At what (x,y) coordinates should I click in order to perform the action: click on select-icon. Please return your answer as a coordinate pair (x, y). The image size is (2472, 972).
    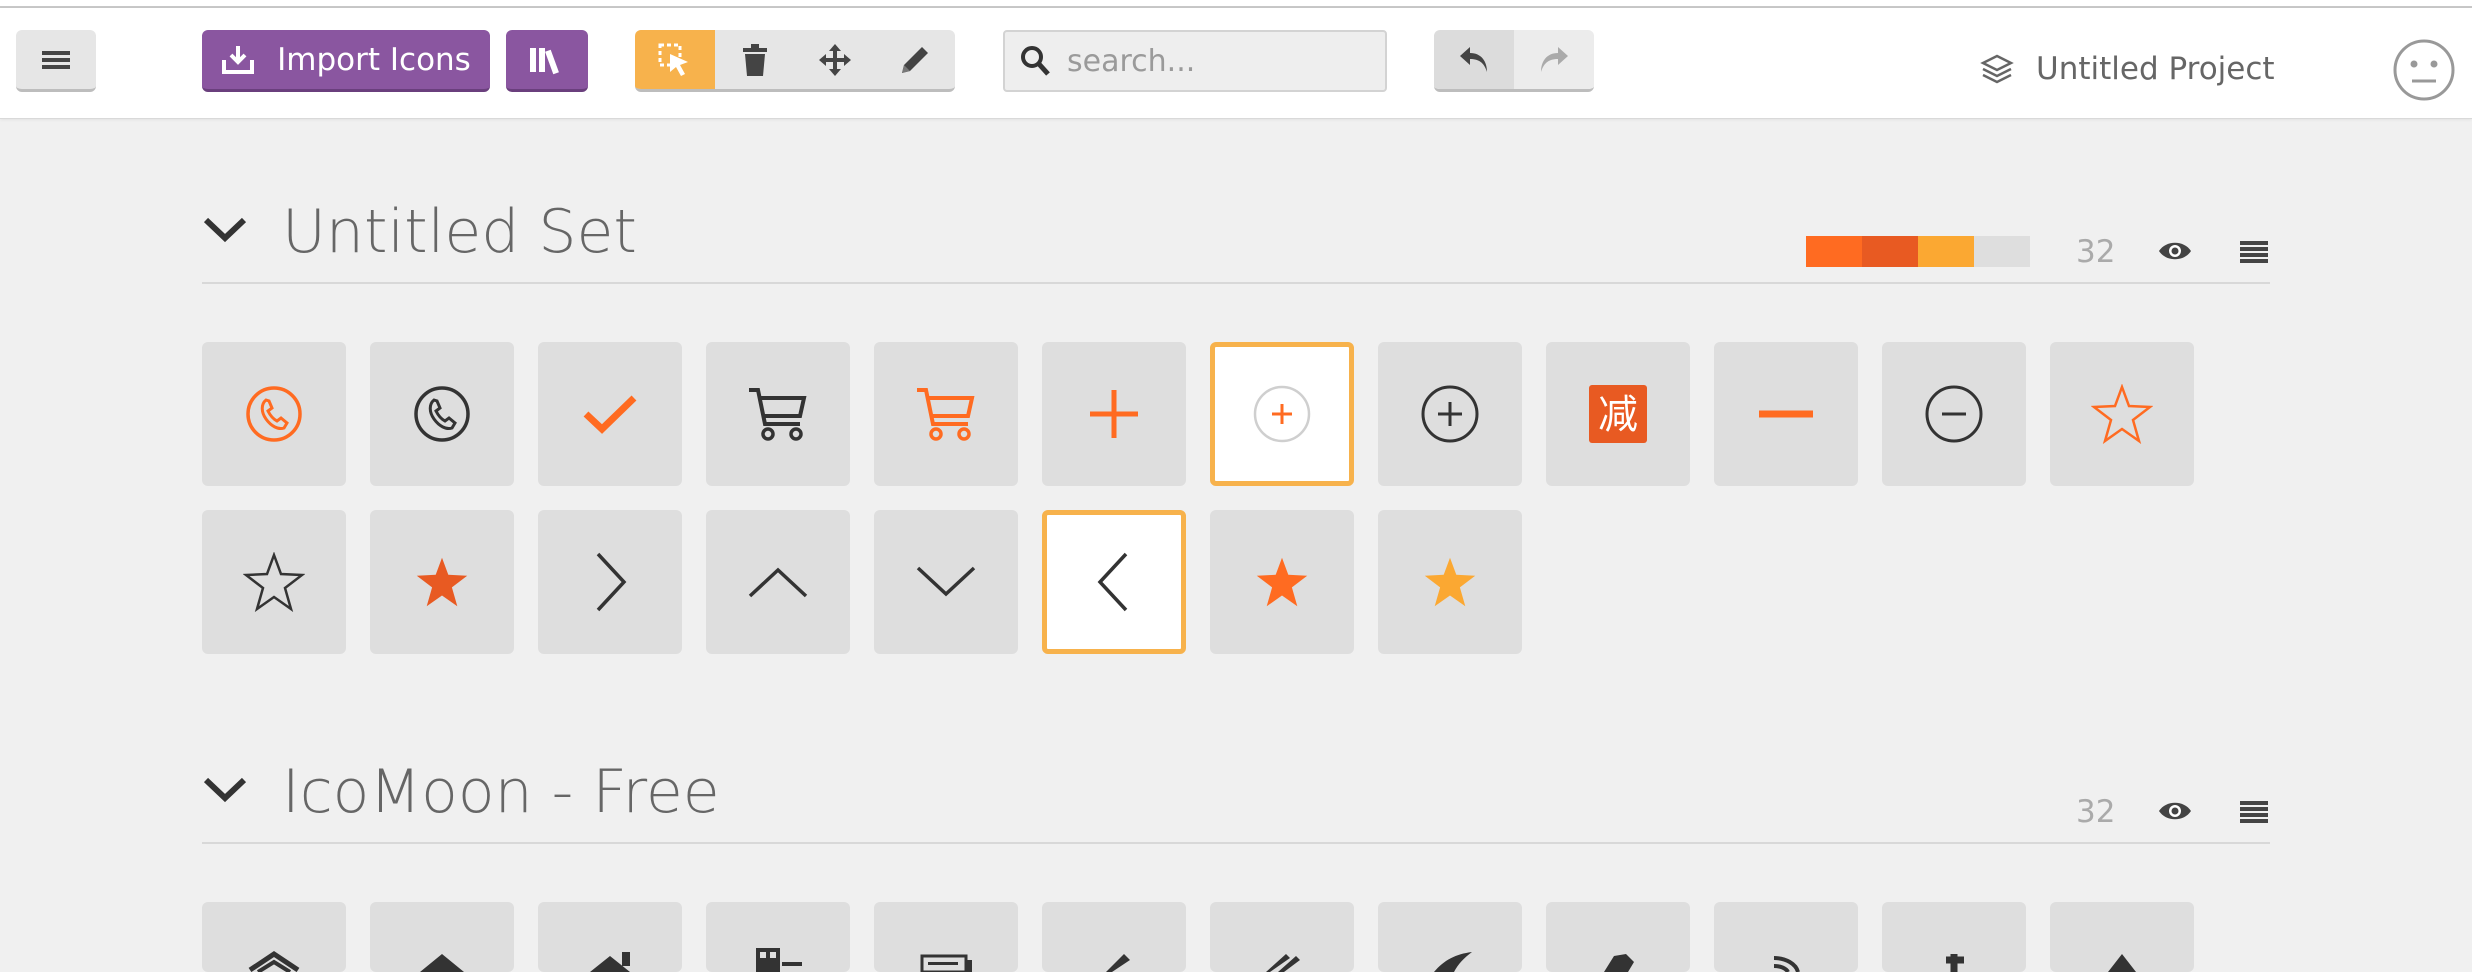
    Looking at the image, I should click on (673, 59).